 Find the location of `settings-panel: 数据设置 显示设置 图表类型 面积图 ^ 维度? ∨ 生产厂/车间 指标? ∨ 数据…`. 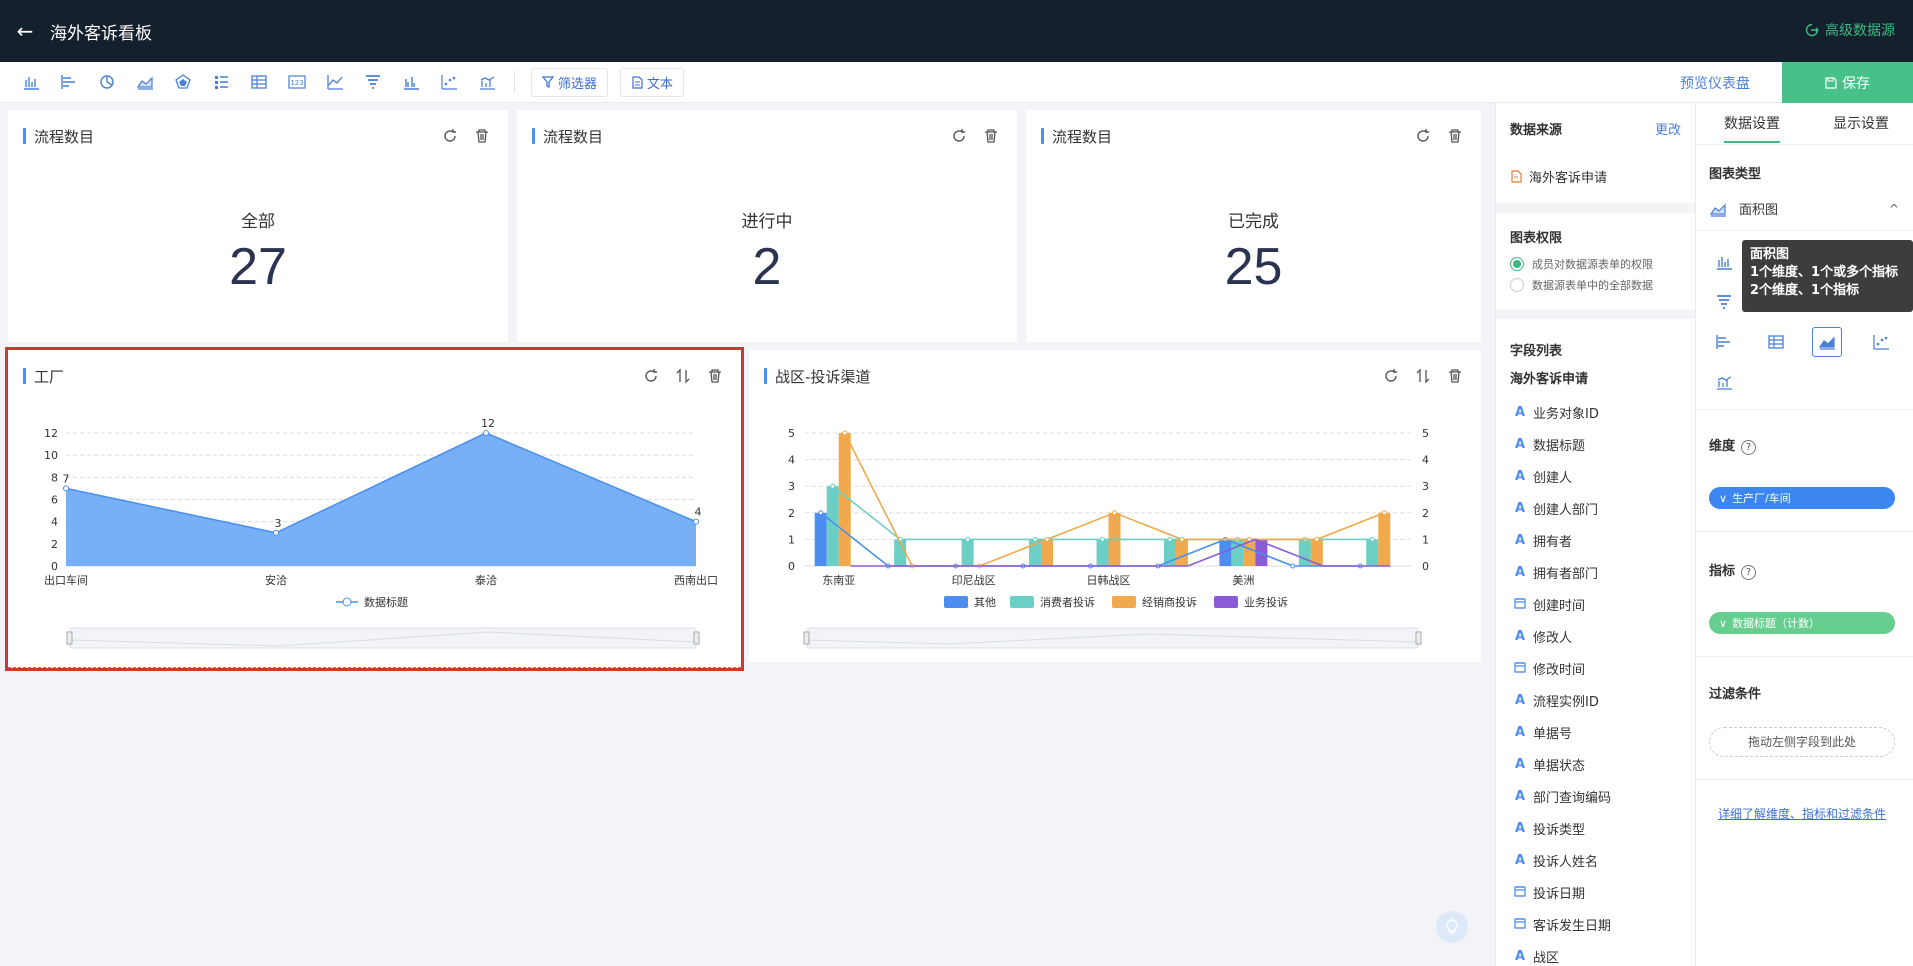

settings-panel: 数据设置 显示设置 图表类型 面积图 ^ 维度? ∨ 生产厂/车间 指标? ∨ 数据… is located at coordinates (1804, 534).